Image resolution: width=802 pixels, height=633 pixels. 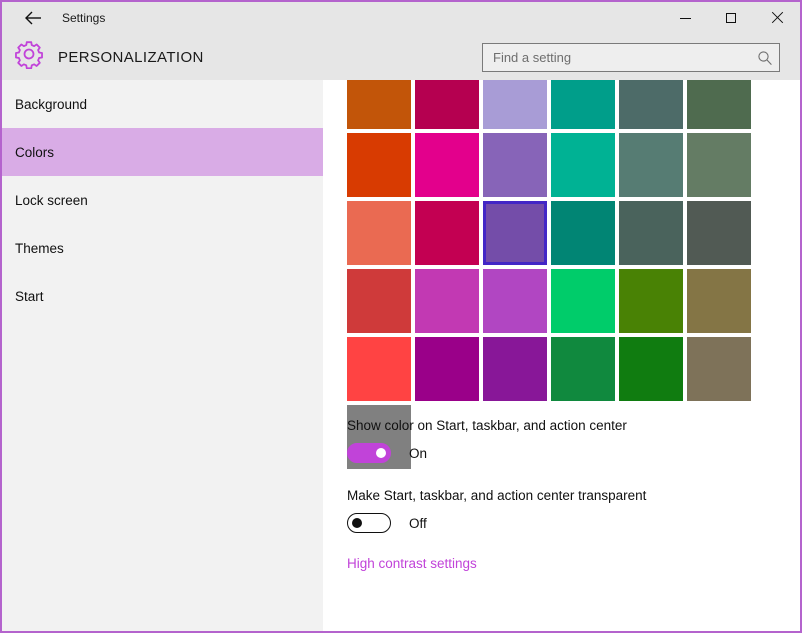 I want to click on sidebar-item-lock-screen: Lock screen, so click(x=162, y=200).